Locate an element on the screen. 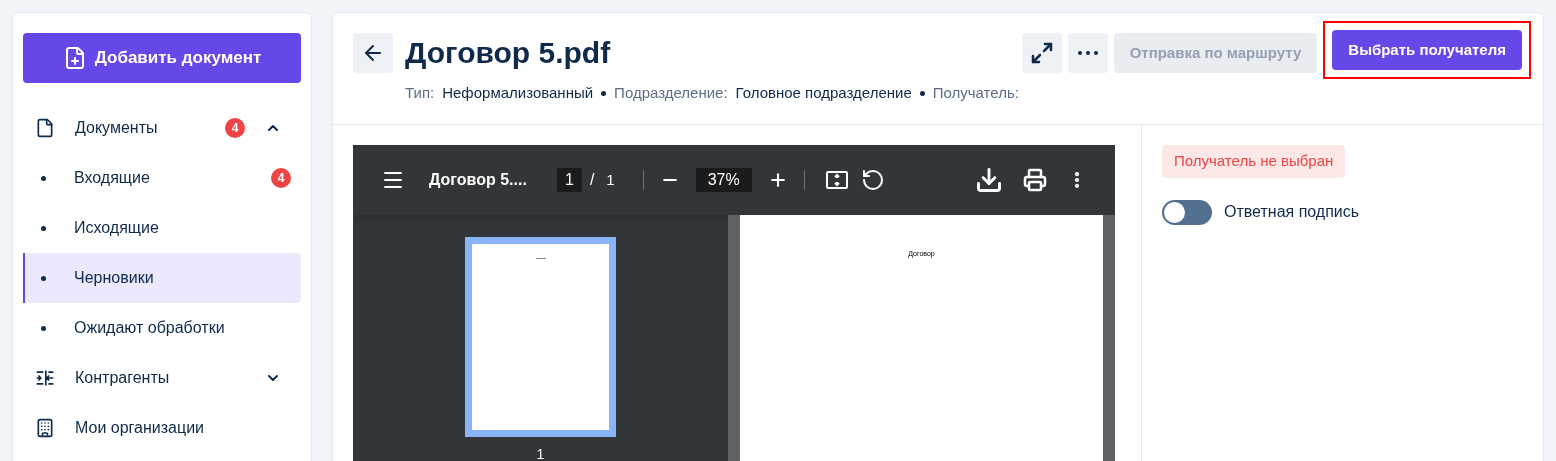 This screenshot has width=1556, height=461. action-button: Выбрать получателя is located at coordinates (1427, 50).